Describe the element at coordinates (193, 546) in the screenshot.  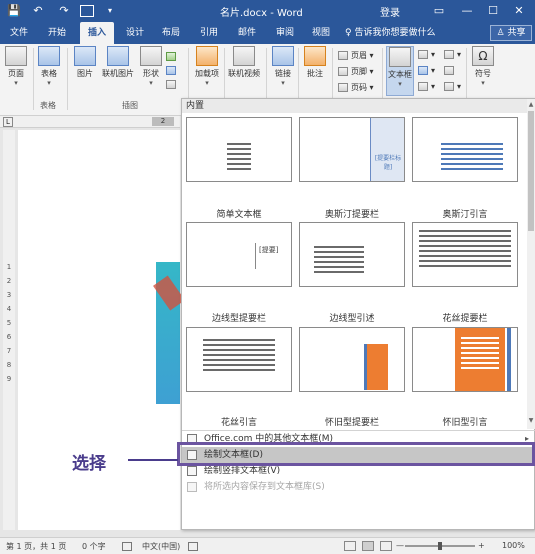
I see `macro-icon` at that location.